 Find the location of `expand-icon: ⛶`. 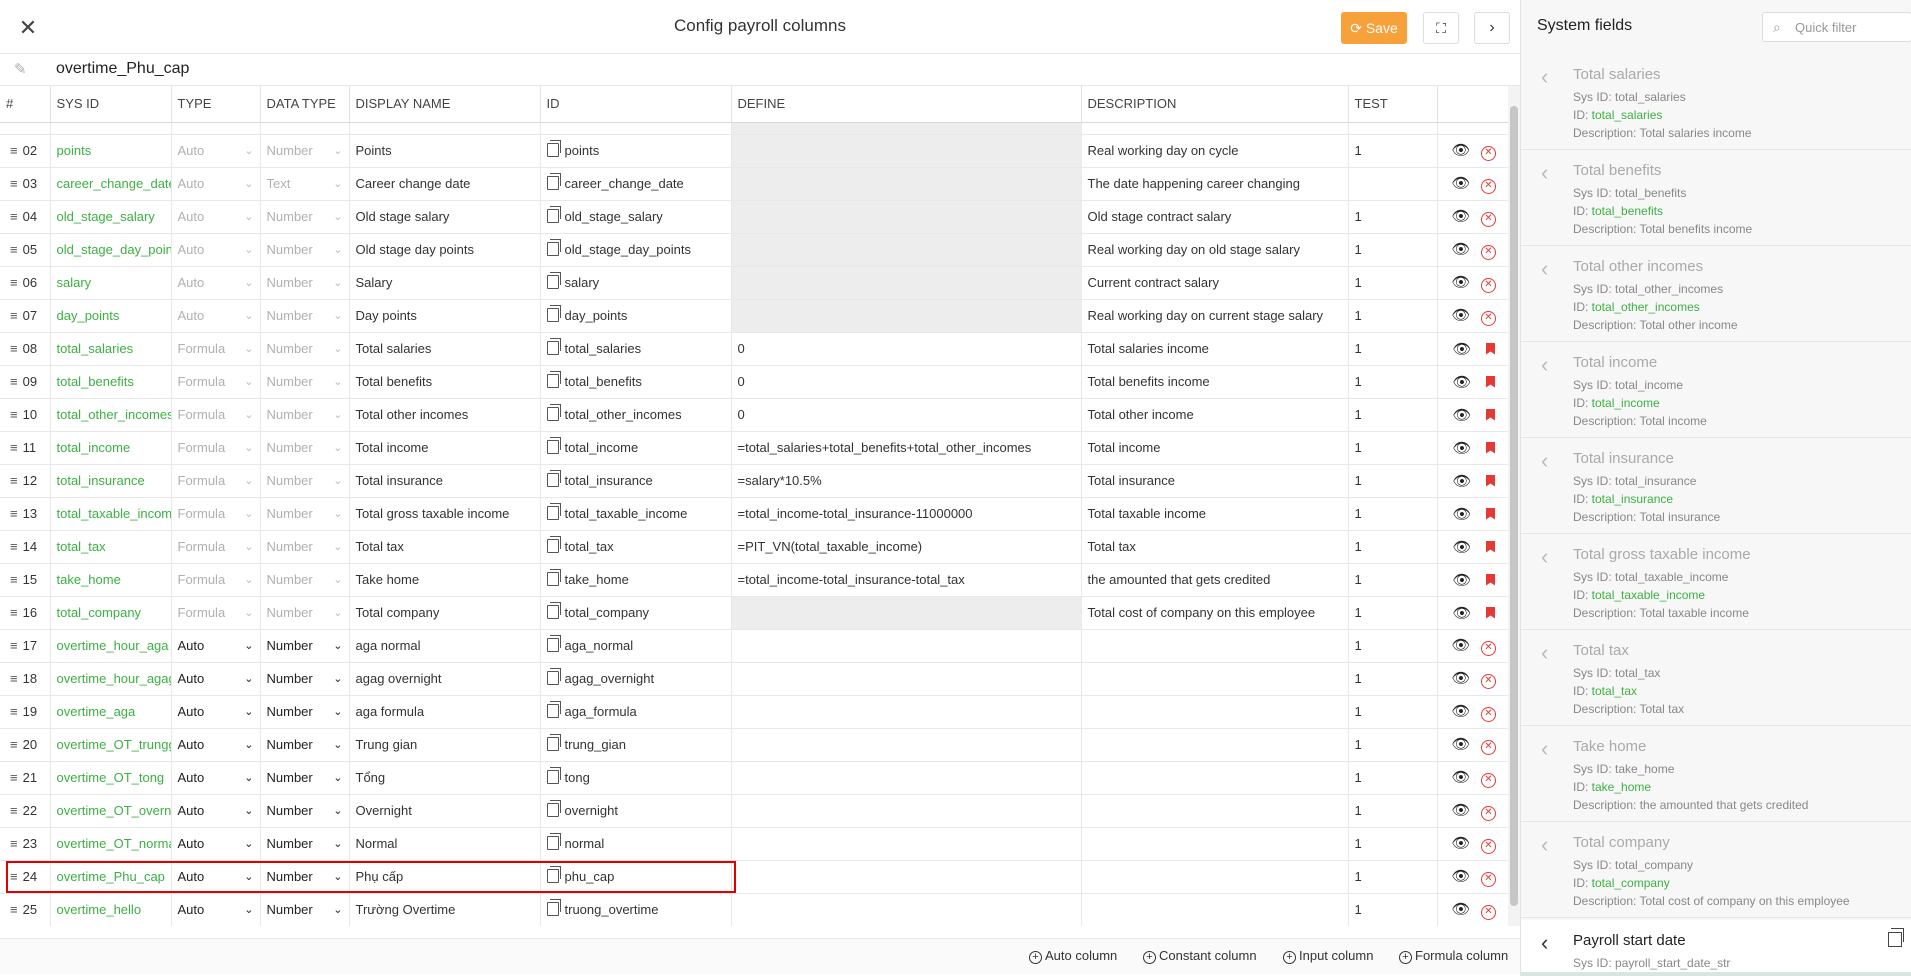

expand-icon: ⛶ is located at coordinates (1441, 28).